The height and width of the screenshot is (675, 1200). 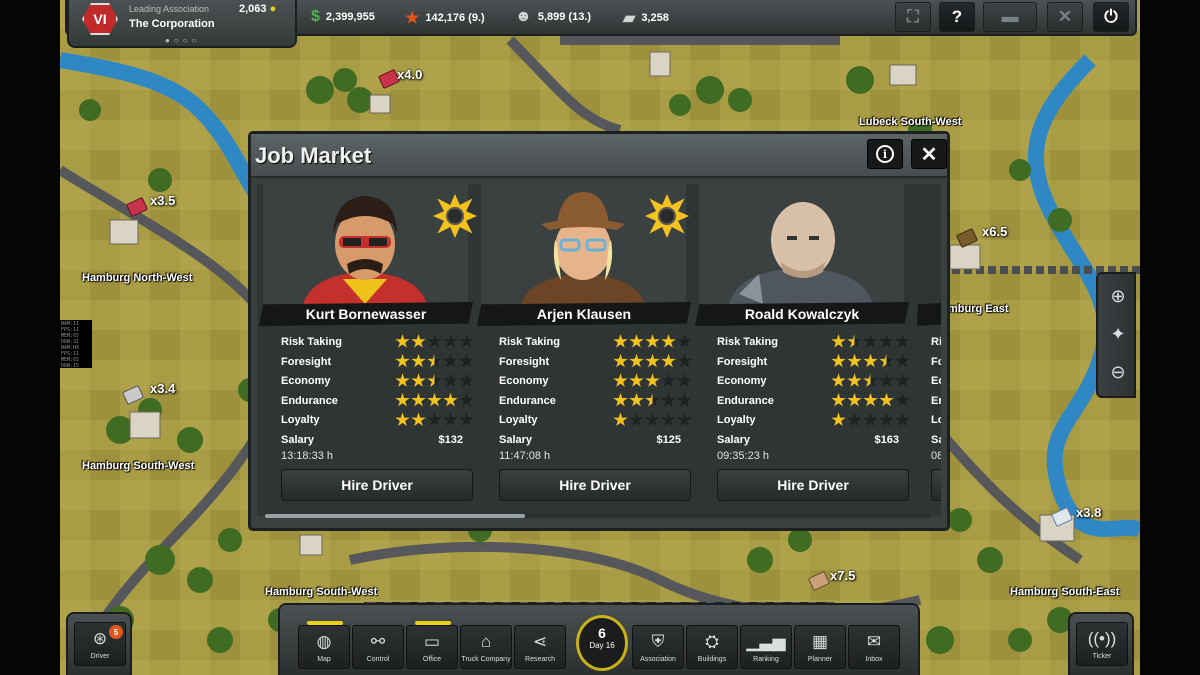 What do you see at coordinates (324, 641) in the screenshot?
I see `globe-icon: ◍` at bounding box center [324, 641].